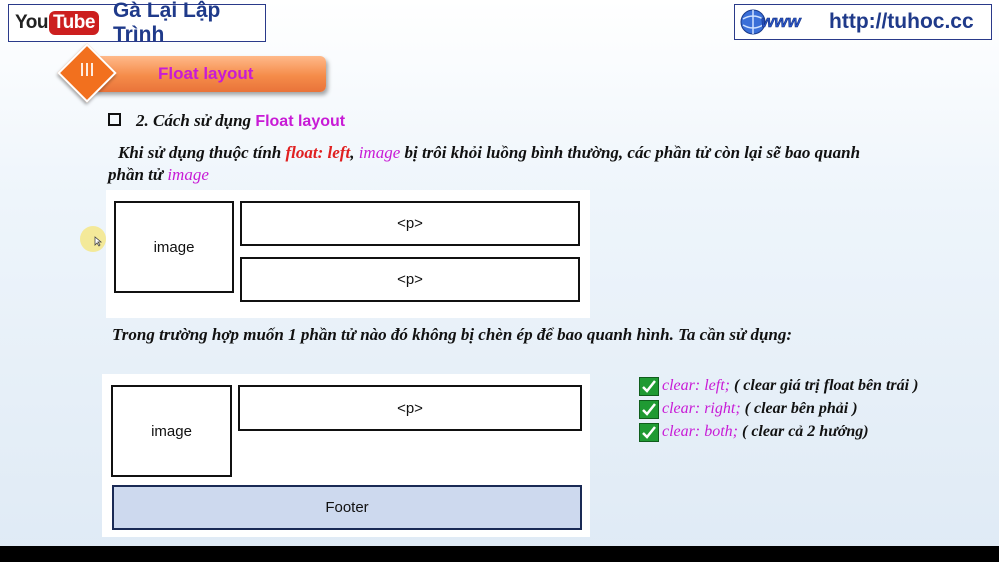 Image resolution: width=999 pixels, height=562 pixels. I want to click on channel-name: Gà Lại Lập Trình, so click(166, 23).